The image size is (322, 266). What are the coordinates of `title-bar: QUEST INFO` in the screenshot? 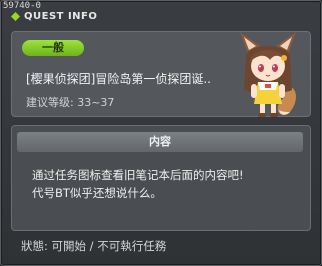 It's located at (54, 16).